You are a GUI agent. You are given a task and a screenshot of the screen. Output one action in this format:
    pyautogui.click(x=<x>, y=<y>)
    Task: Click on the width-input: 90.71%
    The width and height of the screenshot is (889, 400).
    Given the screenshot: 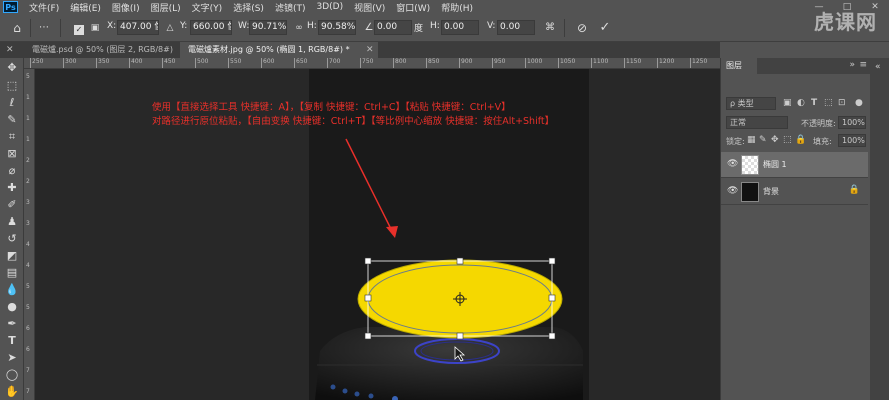 What is the action you would take?
    pyautogui.click(x=268, y=27)
    